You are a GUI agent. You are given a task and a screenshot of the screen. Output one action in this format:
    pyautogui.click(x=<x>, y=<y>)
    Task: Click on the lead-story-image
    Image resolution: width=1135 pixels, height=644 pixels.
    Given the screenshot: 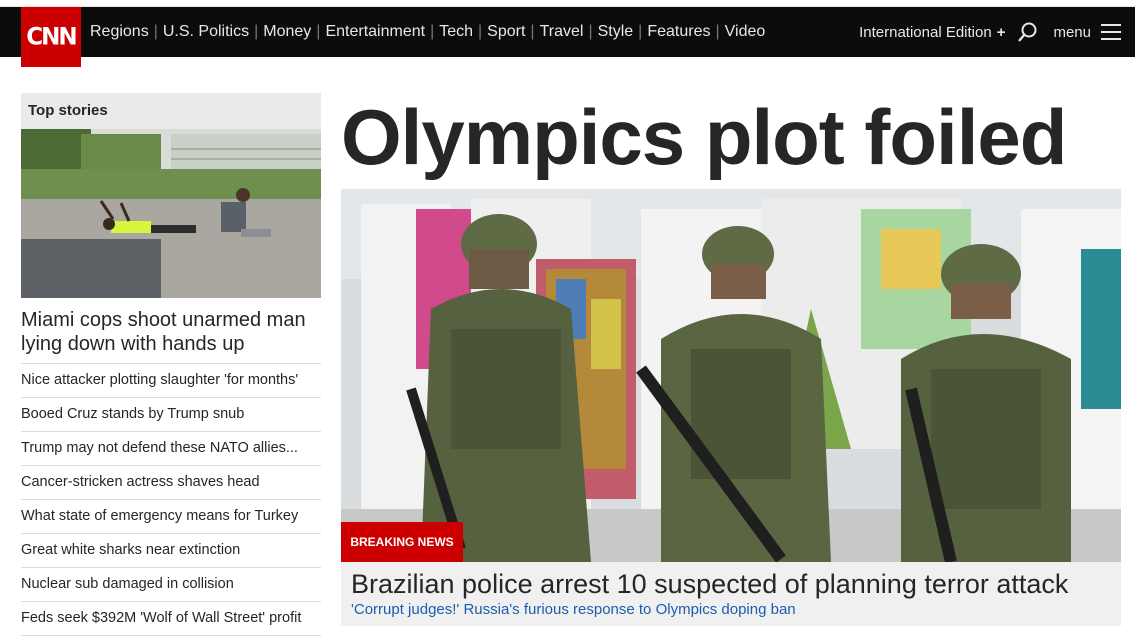 What is the action you would take?
    pyautogui.click(x=171, y=213)
    